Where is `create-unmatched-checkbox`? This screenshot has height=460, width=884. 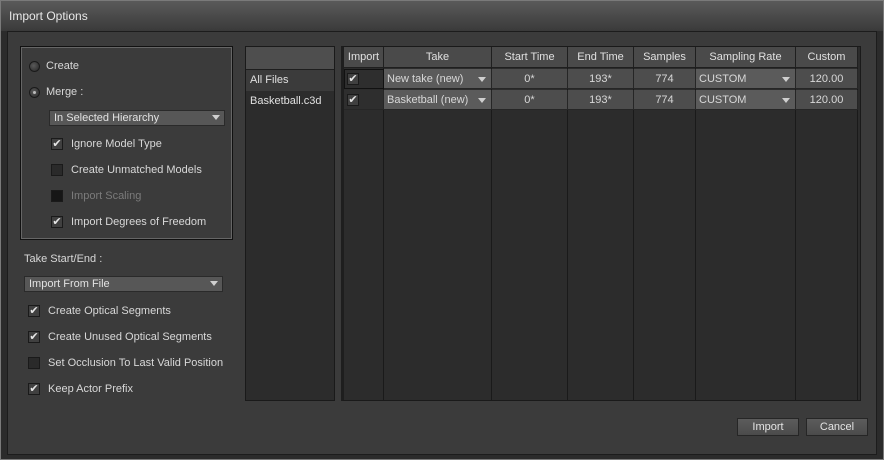 create-unmatched-checkbox is located at coordinates (57, 170).